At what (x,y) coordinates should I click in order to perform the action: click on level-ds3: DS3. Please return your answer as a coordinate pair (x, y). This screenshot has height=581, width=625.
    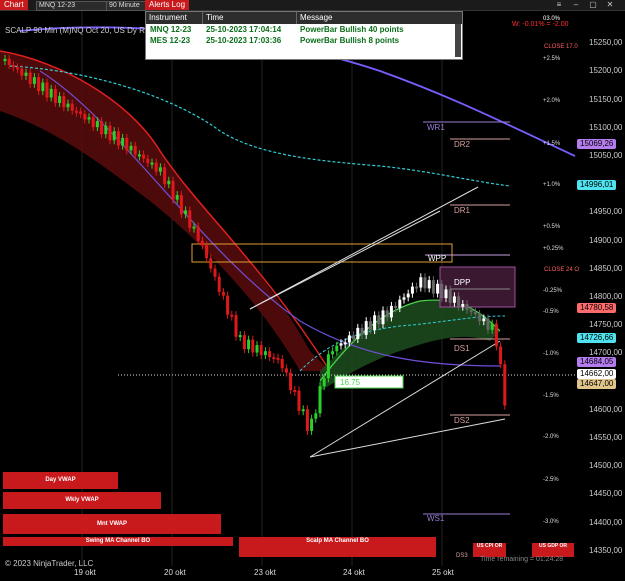
    Looking at the image, I should click on (462, 556).